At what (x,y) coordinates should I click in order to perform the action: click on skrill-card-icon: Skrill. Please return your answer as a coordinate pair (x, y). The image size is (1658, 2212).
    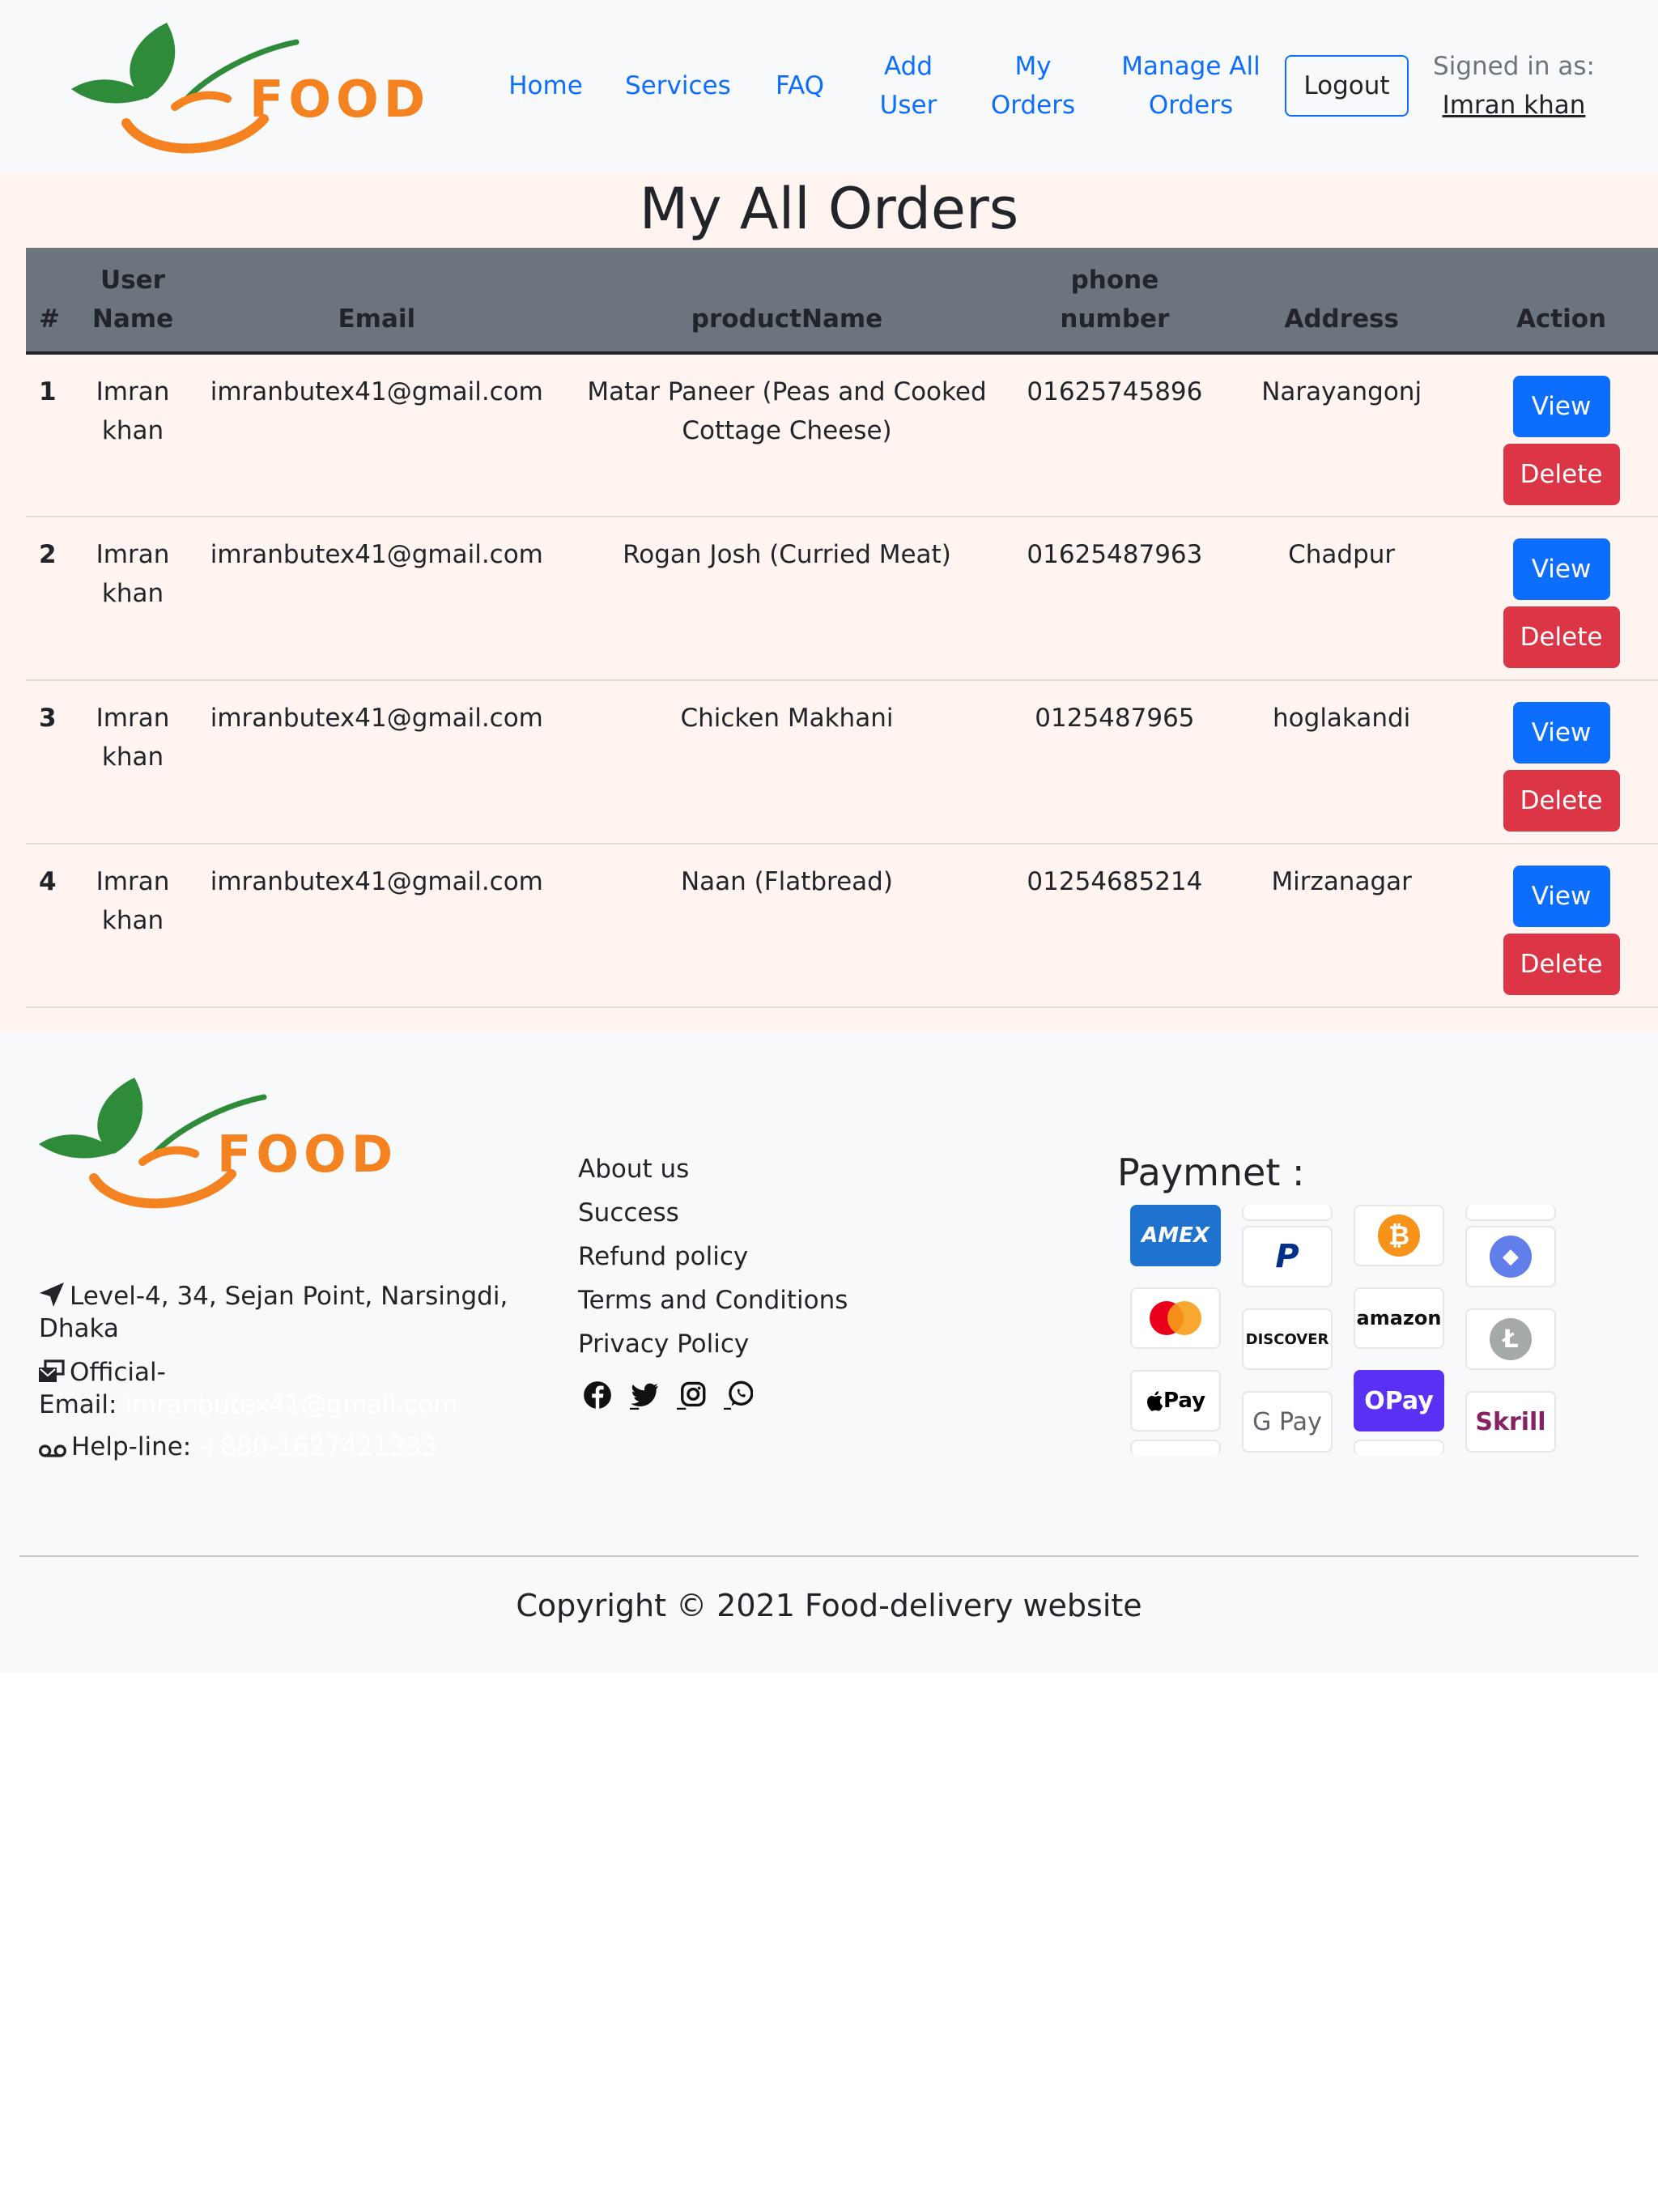
    Looking at the image, I should click on (1510, 1422).